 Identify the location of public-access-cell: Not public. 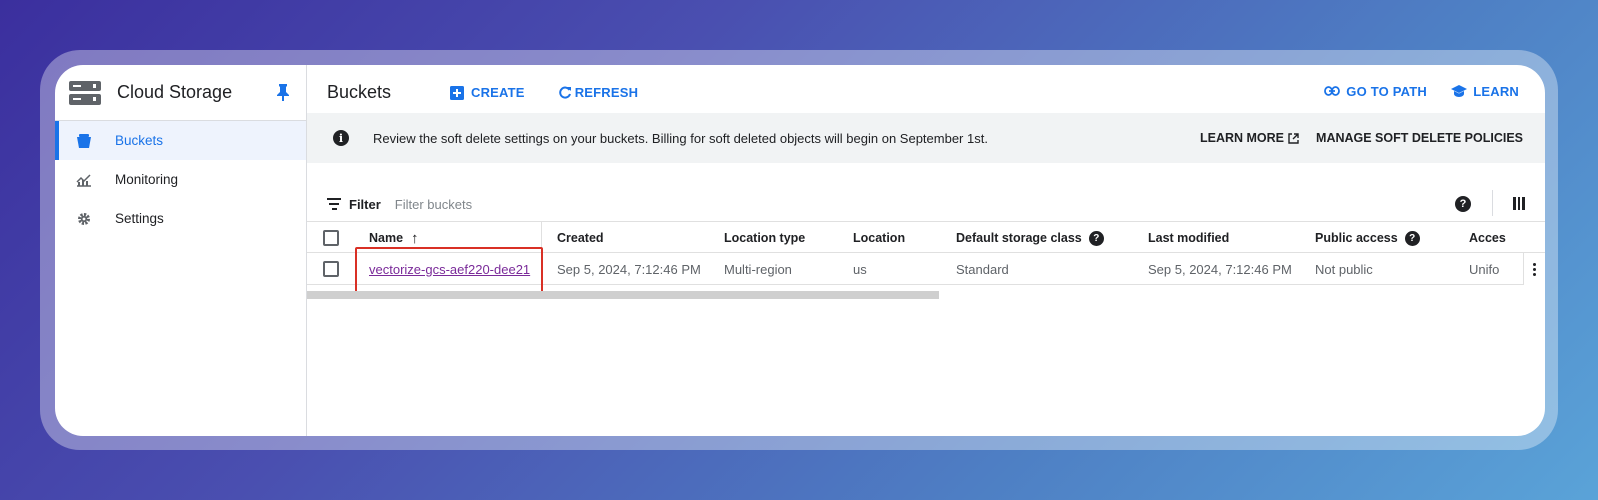
(1344, 269).